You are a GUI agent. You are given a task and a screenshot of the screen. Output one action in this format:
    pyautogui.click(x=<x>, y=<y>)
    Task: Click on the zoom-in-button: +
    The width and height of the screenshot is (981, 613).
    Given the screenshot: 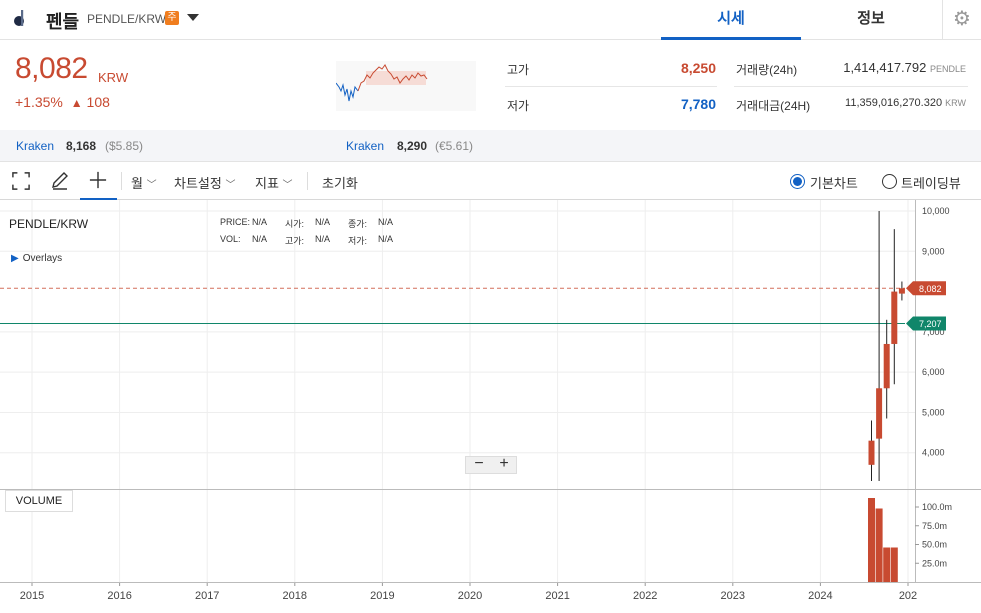 What is the action you would take?
    pyautogui.click(x=504, y=464)
    